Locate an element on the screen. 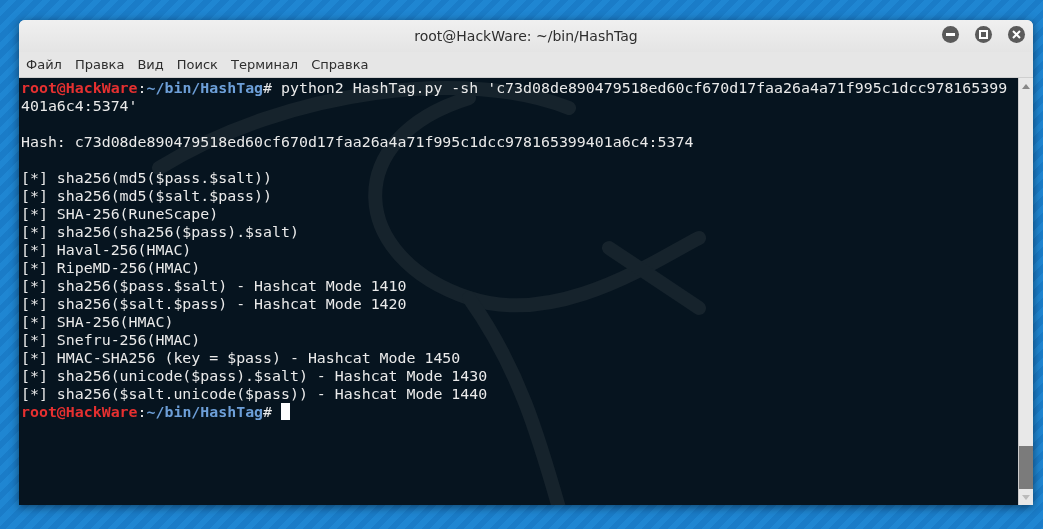 Image resolution: width=1043 pixels, height=529 pixels. output-line: [*] sha256(sha256($pass).$salt) is located at coordinates (160, 232).